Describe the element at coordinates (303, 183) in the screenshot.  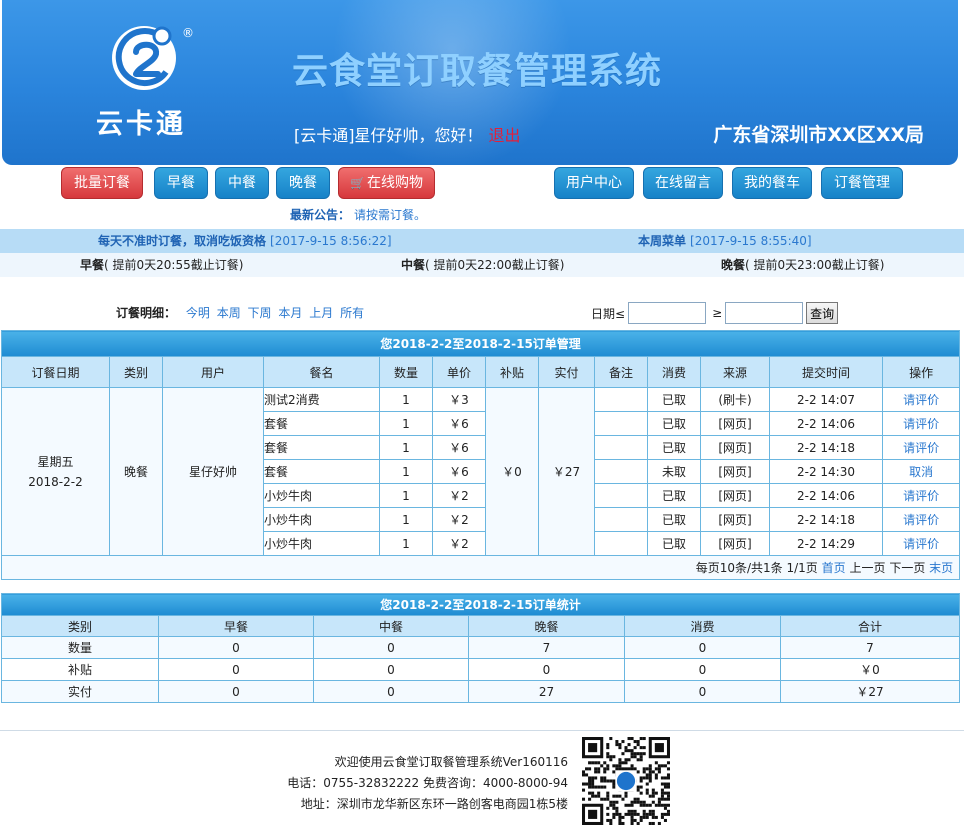
I see `dinner-button: 晚餐` at that location.